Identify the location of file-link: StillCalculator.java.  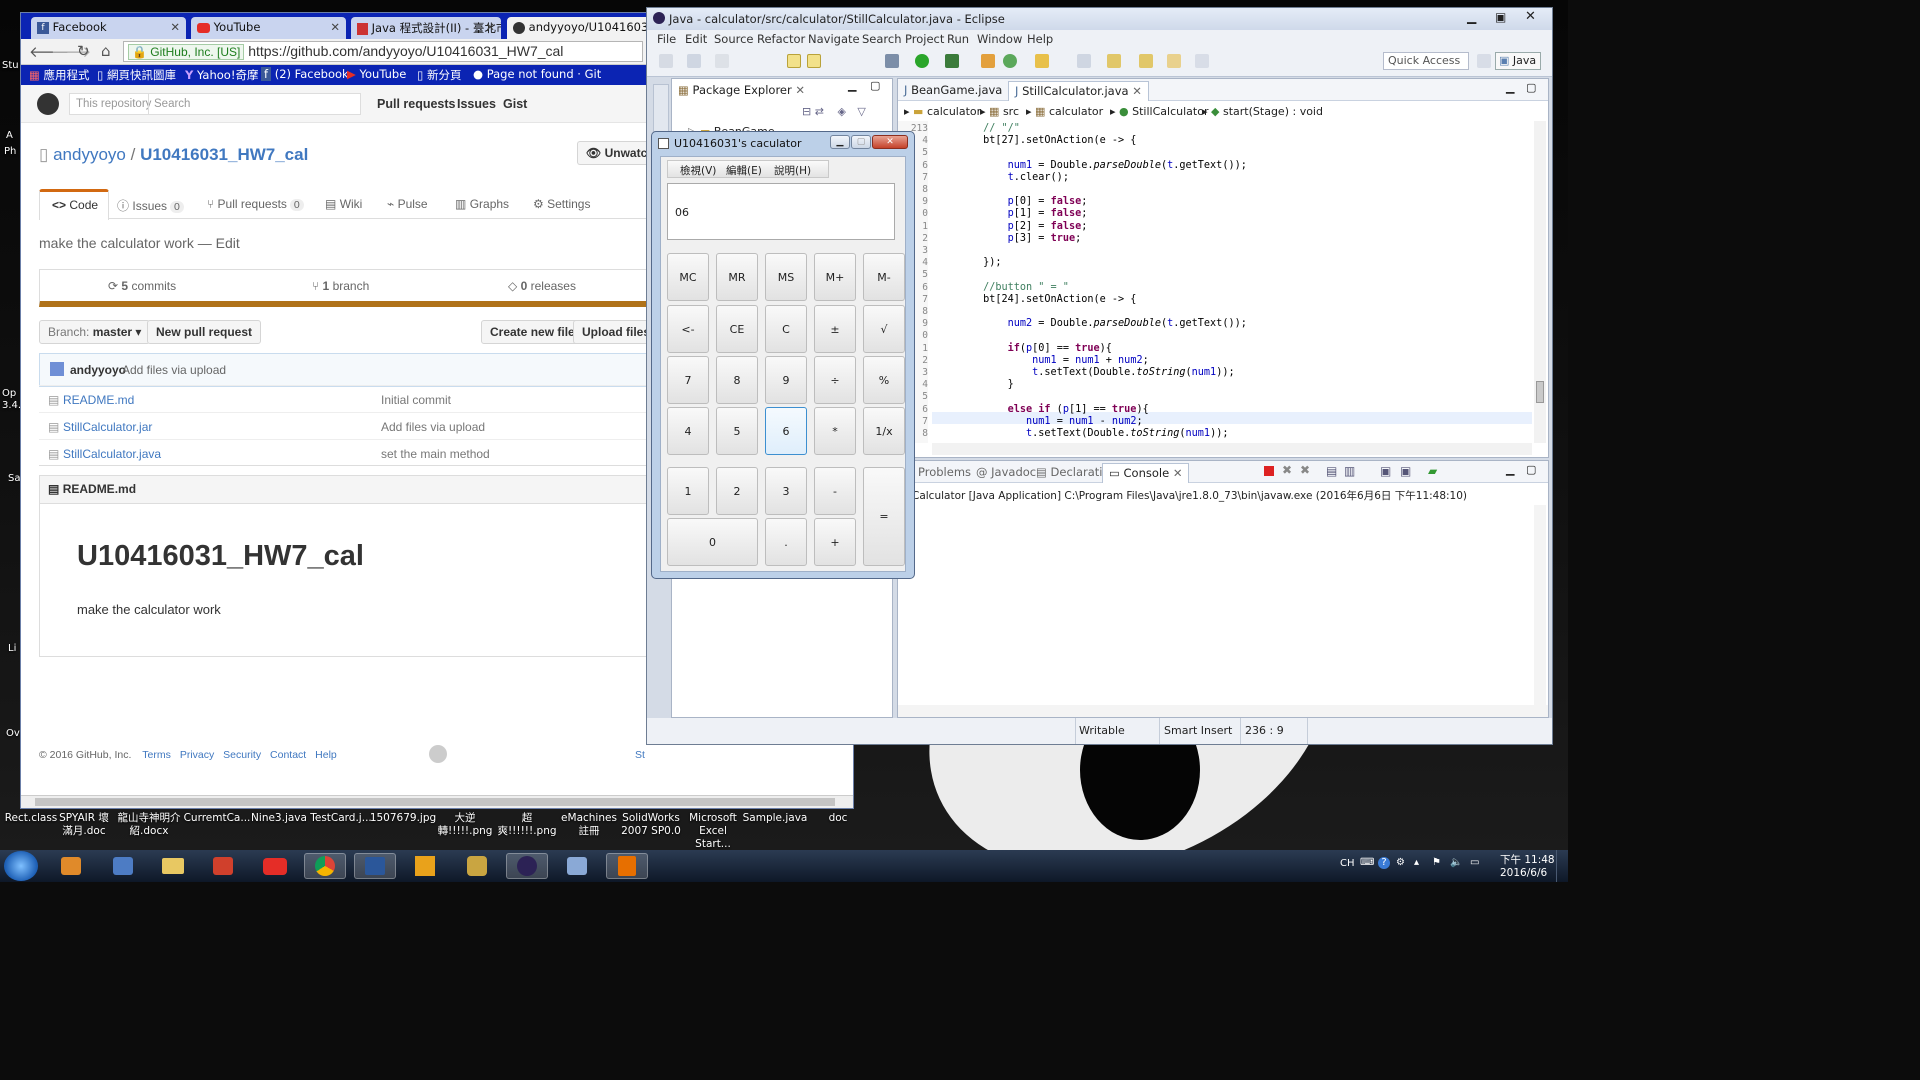
(112, 454).